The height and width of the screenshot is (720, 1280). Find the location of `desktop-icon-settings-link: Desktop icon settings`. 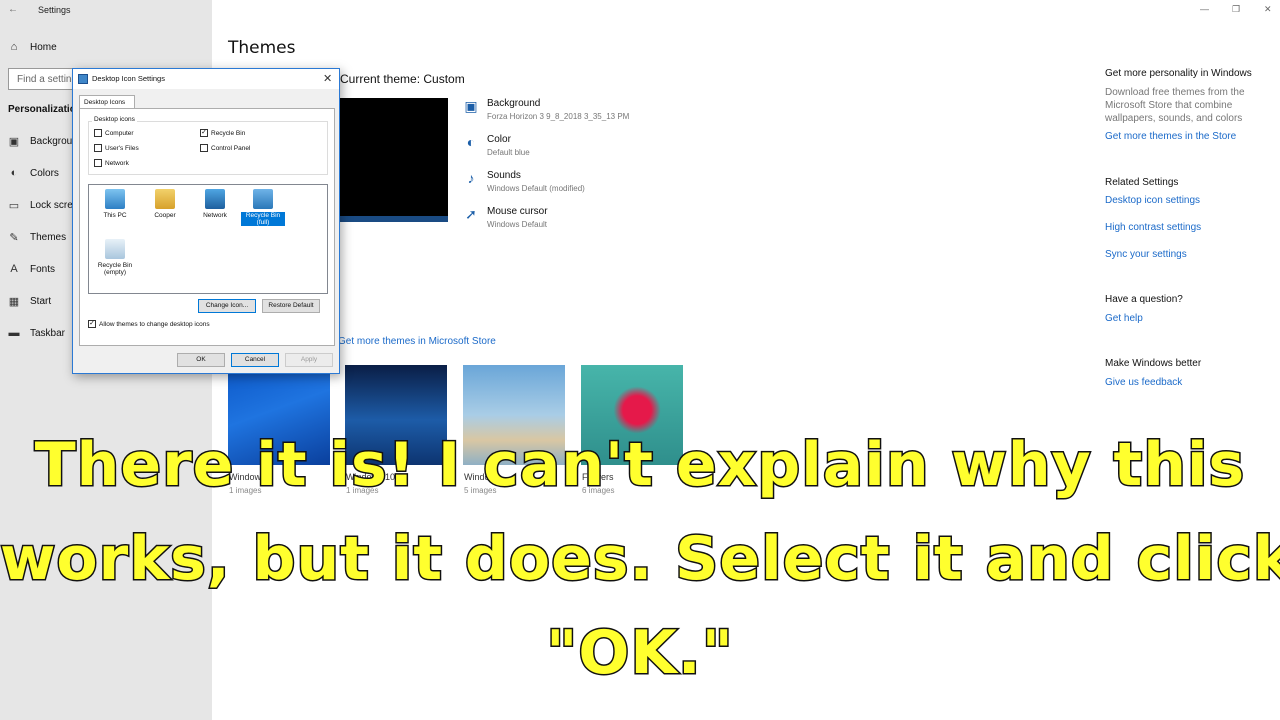

desktop-icon-settings-link: Desktop icon settings is located at coordinates (1152, 200).